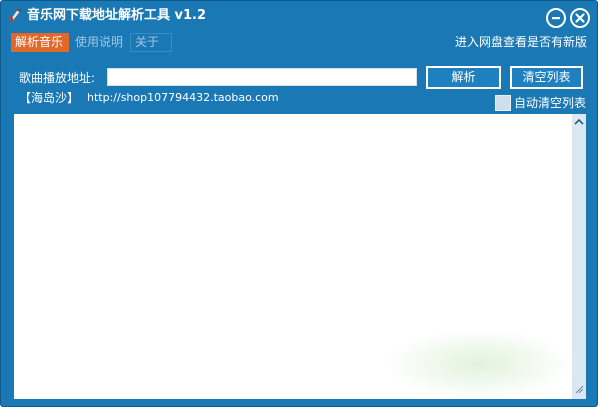 The width and height of the screenshot is (598, 407). Describe the element at coordinates (479, 364) in the screenshot. I see `watermark` at that location.